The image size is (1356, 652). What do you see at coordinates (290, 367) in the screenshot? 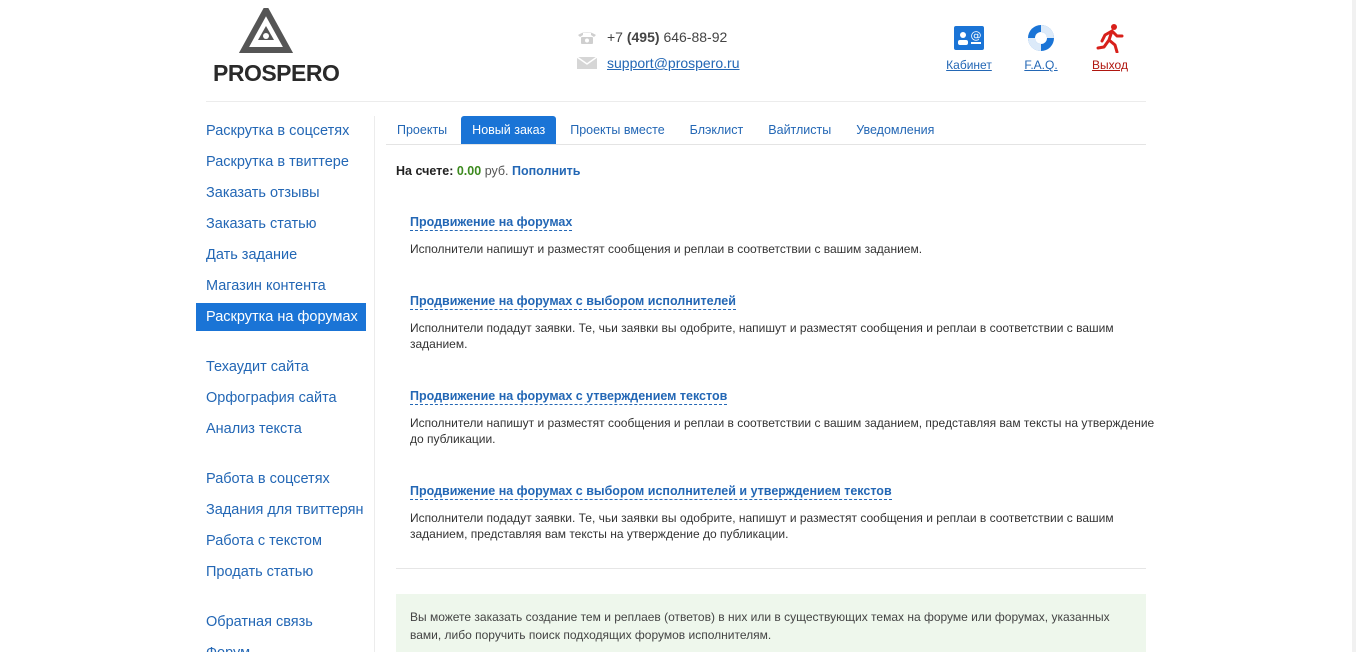
I see `sidebar-item-site-audit: Техаудит сайта` at bounding box center [290, 367].